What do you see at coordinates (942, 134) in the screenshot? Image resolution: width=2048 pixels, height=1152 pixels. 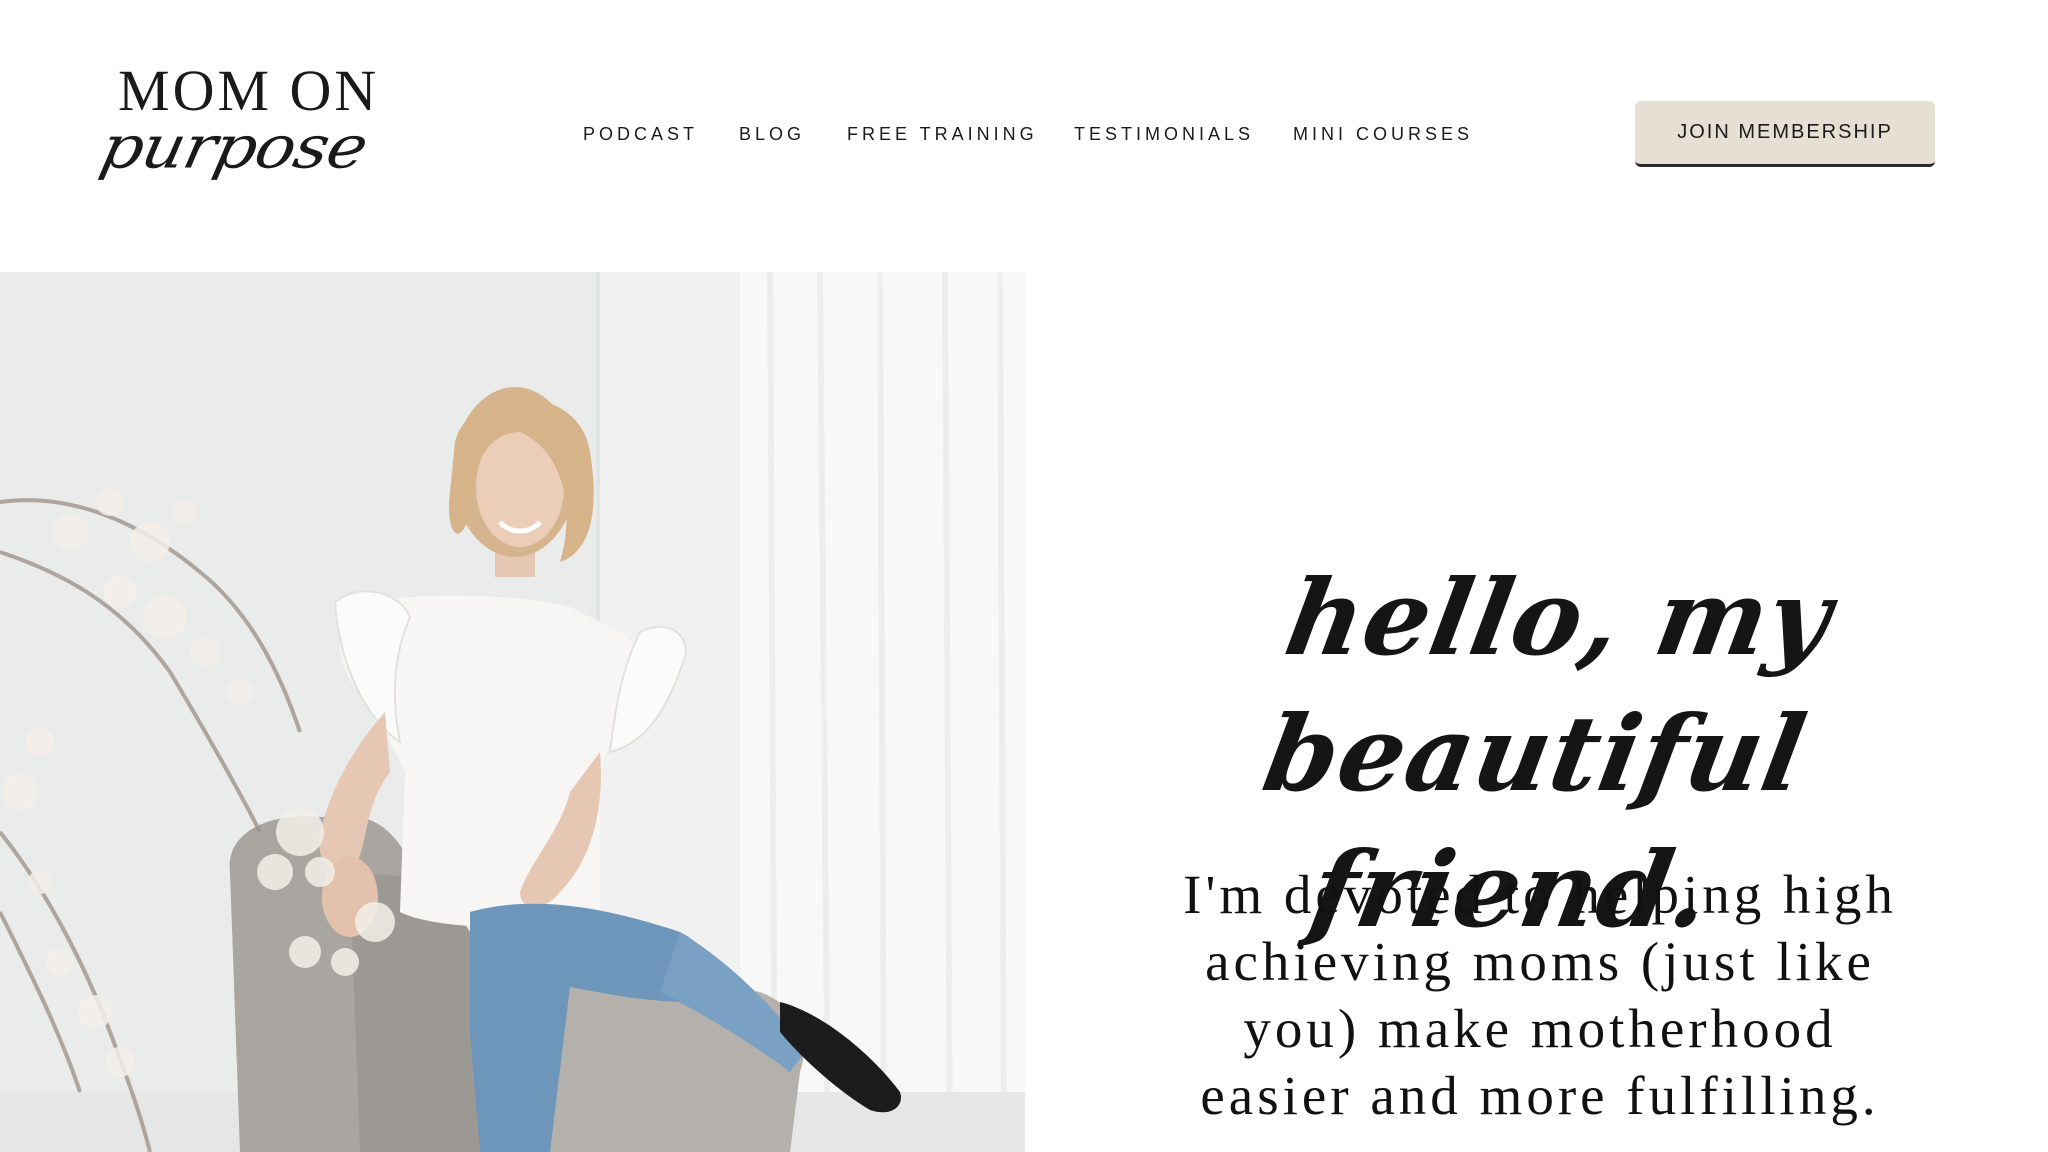 I see `nav-item-free-training: FREE TRAINING` at bounding box center [942, 134].